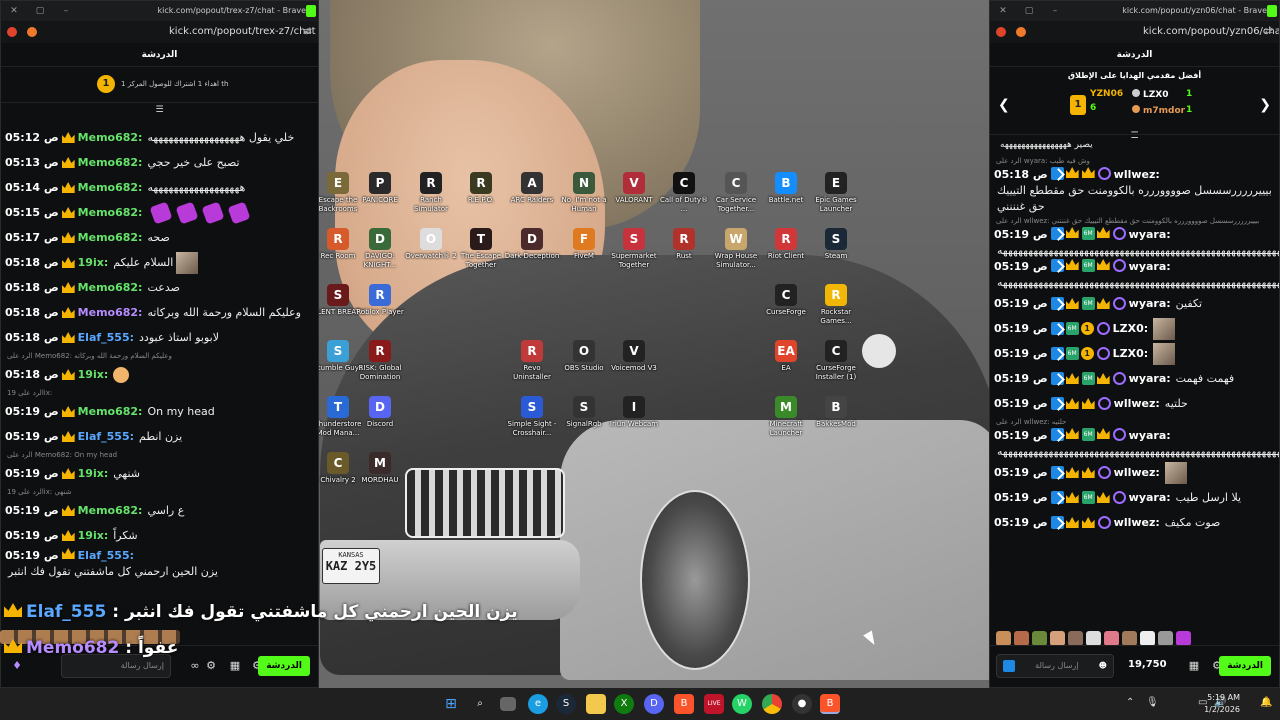  I want to click on desktop-shortcut: N No, I'm not a Human, so click(584, 193).